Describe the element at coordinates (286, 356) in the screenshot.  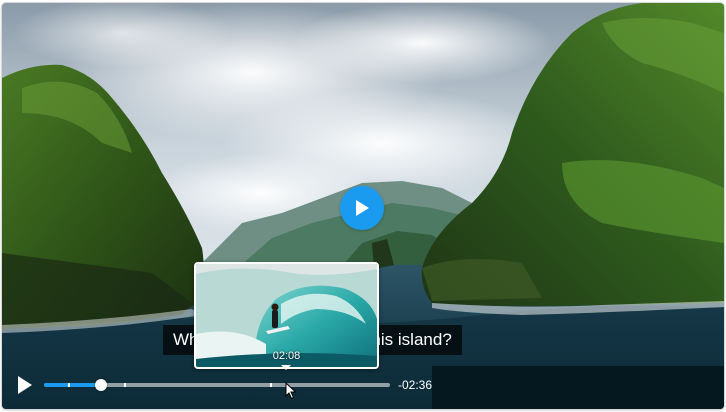
I see `preview-timestamp: 02:08` at that location.